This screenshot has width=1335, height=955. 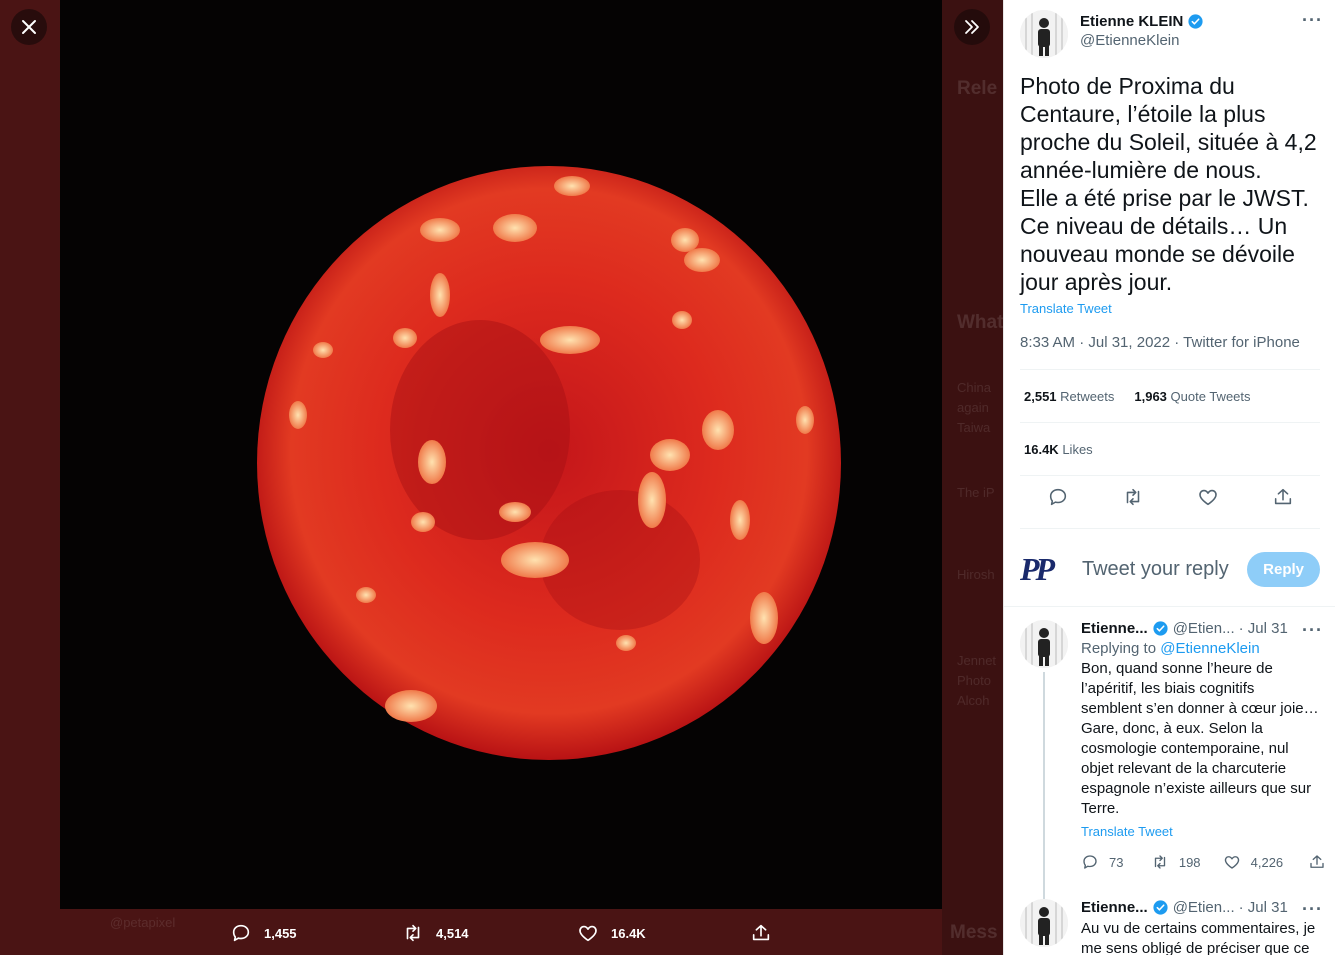 What do you see at coordinates (1044, 797) in the screenshot?
I see `thread-connector-line` at bounding box center [1044, 797].